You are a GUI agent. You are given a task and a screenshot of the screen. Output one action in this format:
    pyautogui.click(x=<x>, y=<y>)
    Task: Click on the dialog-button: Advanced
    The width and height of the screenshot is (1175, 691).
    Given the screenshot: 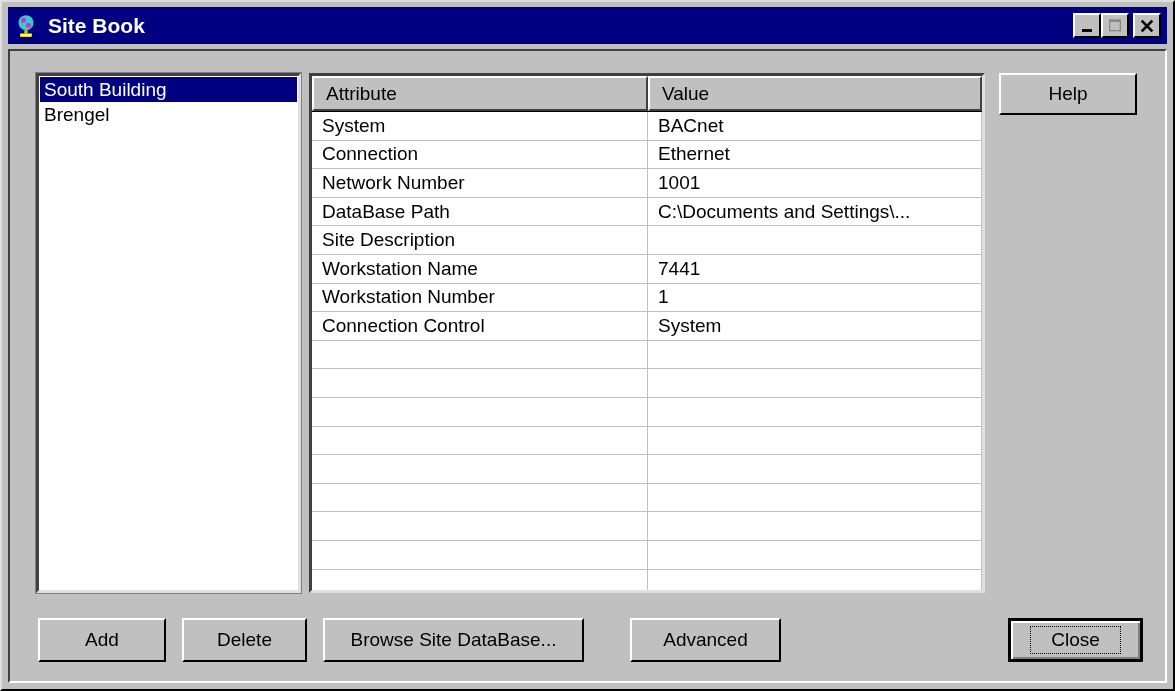 What is the action you would take?
    pyautogui.click(x=705, y=640)
    